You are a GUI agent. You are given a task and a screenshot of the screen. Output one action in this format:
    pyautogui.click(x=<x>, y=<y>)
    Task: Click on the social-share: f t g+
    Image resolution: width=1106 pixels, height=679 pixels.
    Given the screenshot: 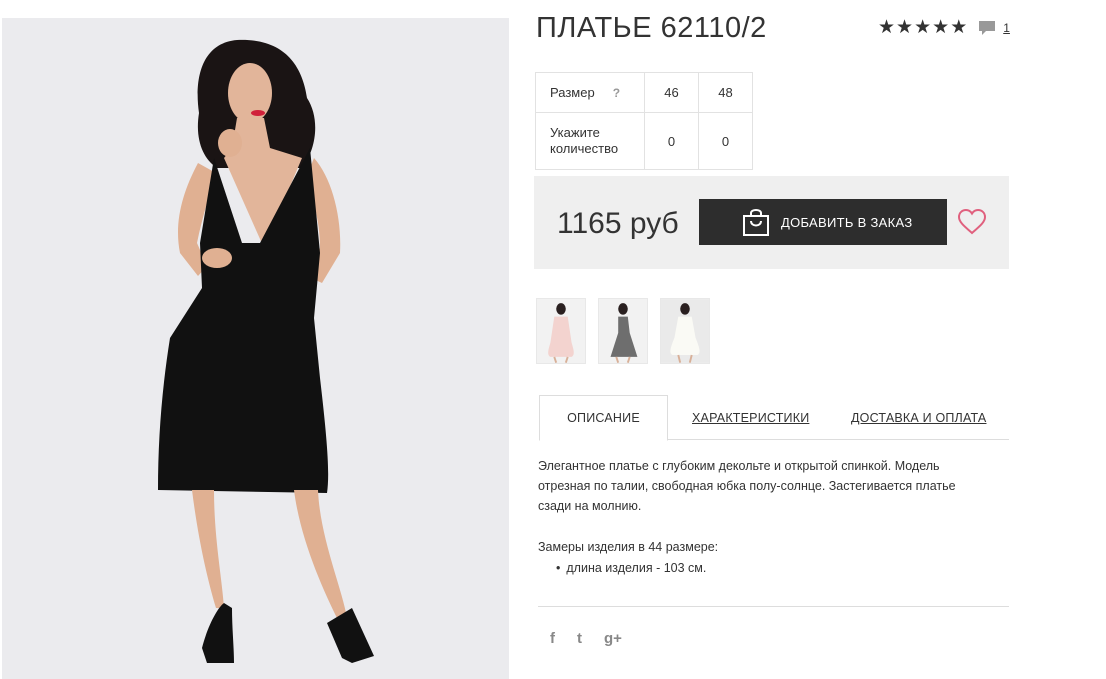 What is the action you would take?
    pyautogui.click(x=597, y=638)
    